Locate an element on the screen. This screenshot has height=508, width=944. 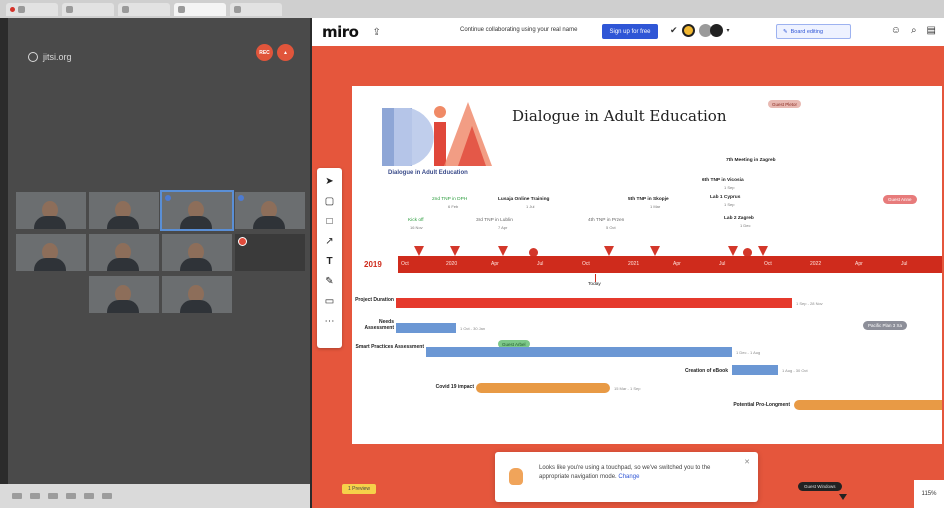
miro-logo: miro is located at coordinates (340, 32).